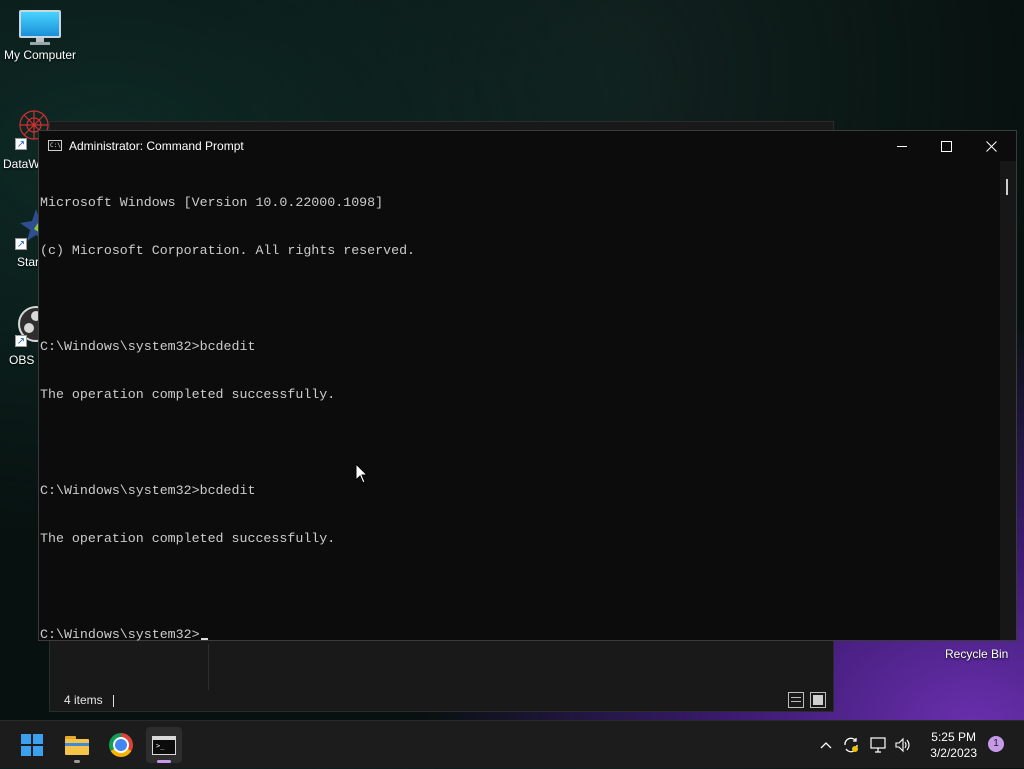  I want to click on window-title: Administrator: Command Prompt, so click(156, 146).